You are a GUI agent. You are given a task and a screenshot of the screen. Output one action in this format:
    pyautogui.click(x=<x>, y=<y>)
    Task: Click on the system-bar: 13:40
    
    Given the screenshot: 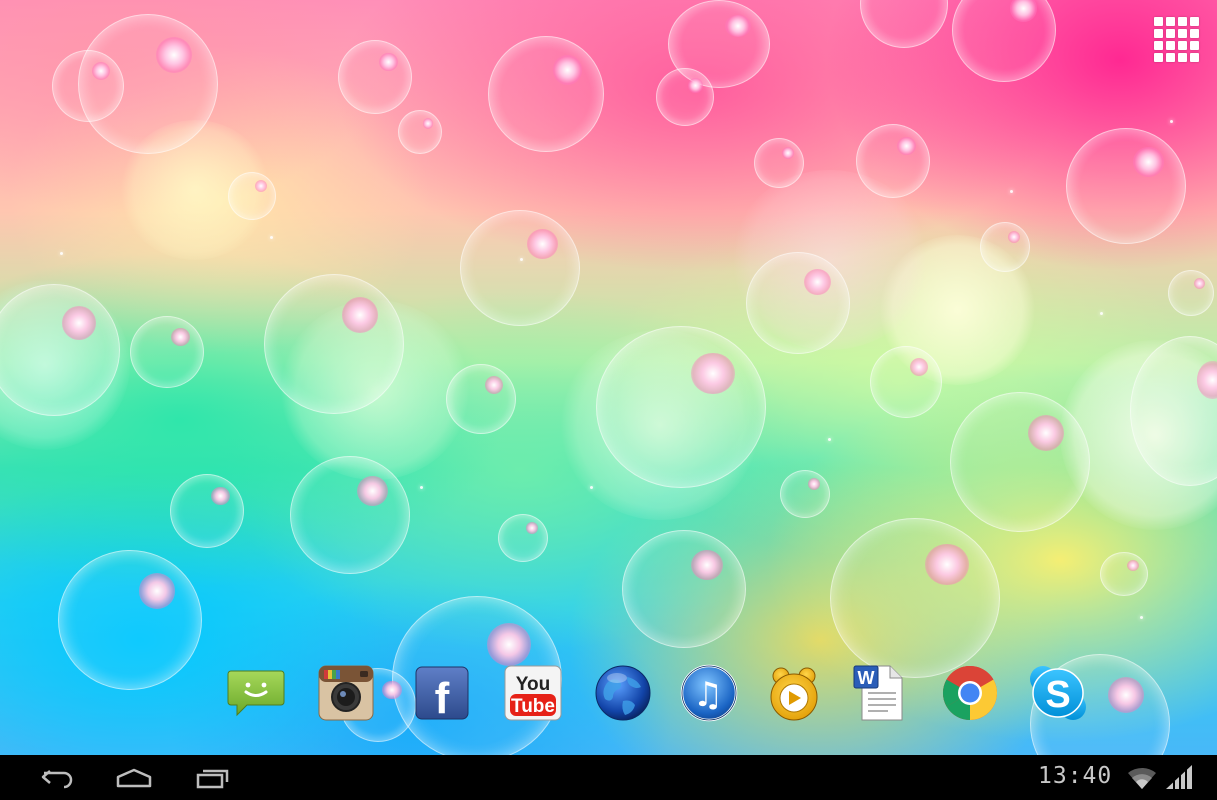 What is the action you would take?
    pyautogui.click(x=608, y=777)
    